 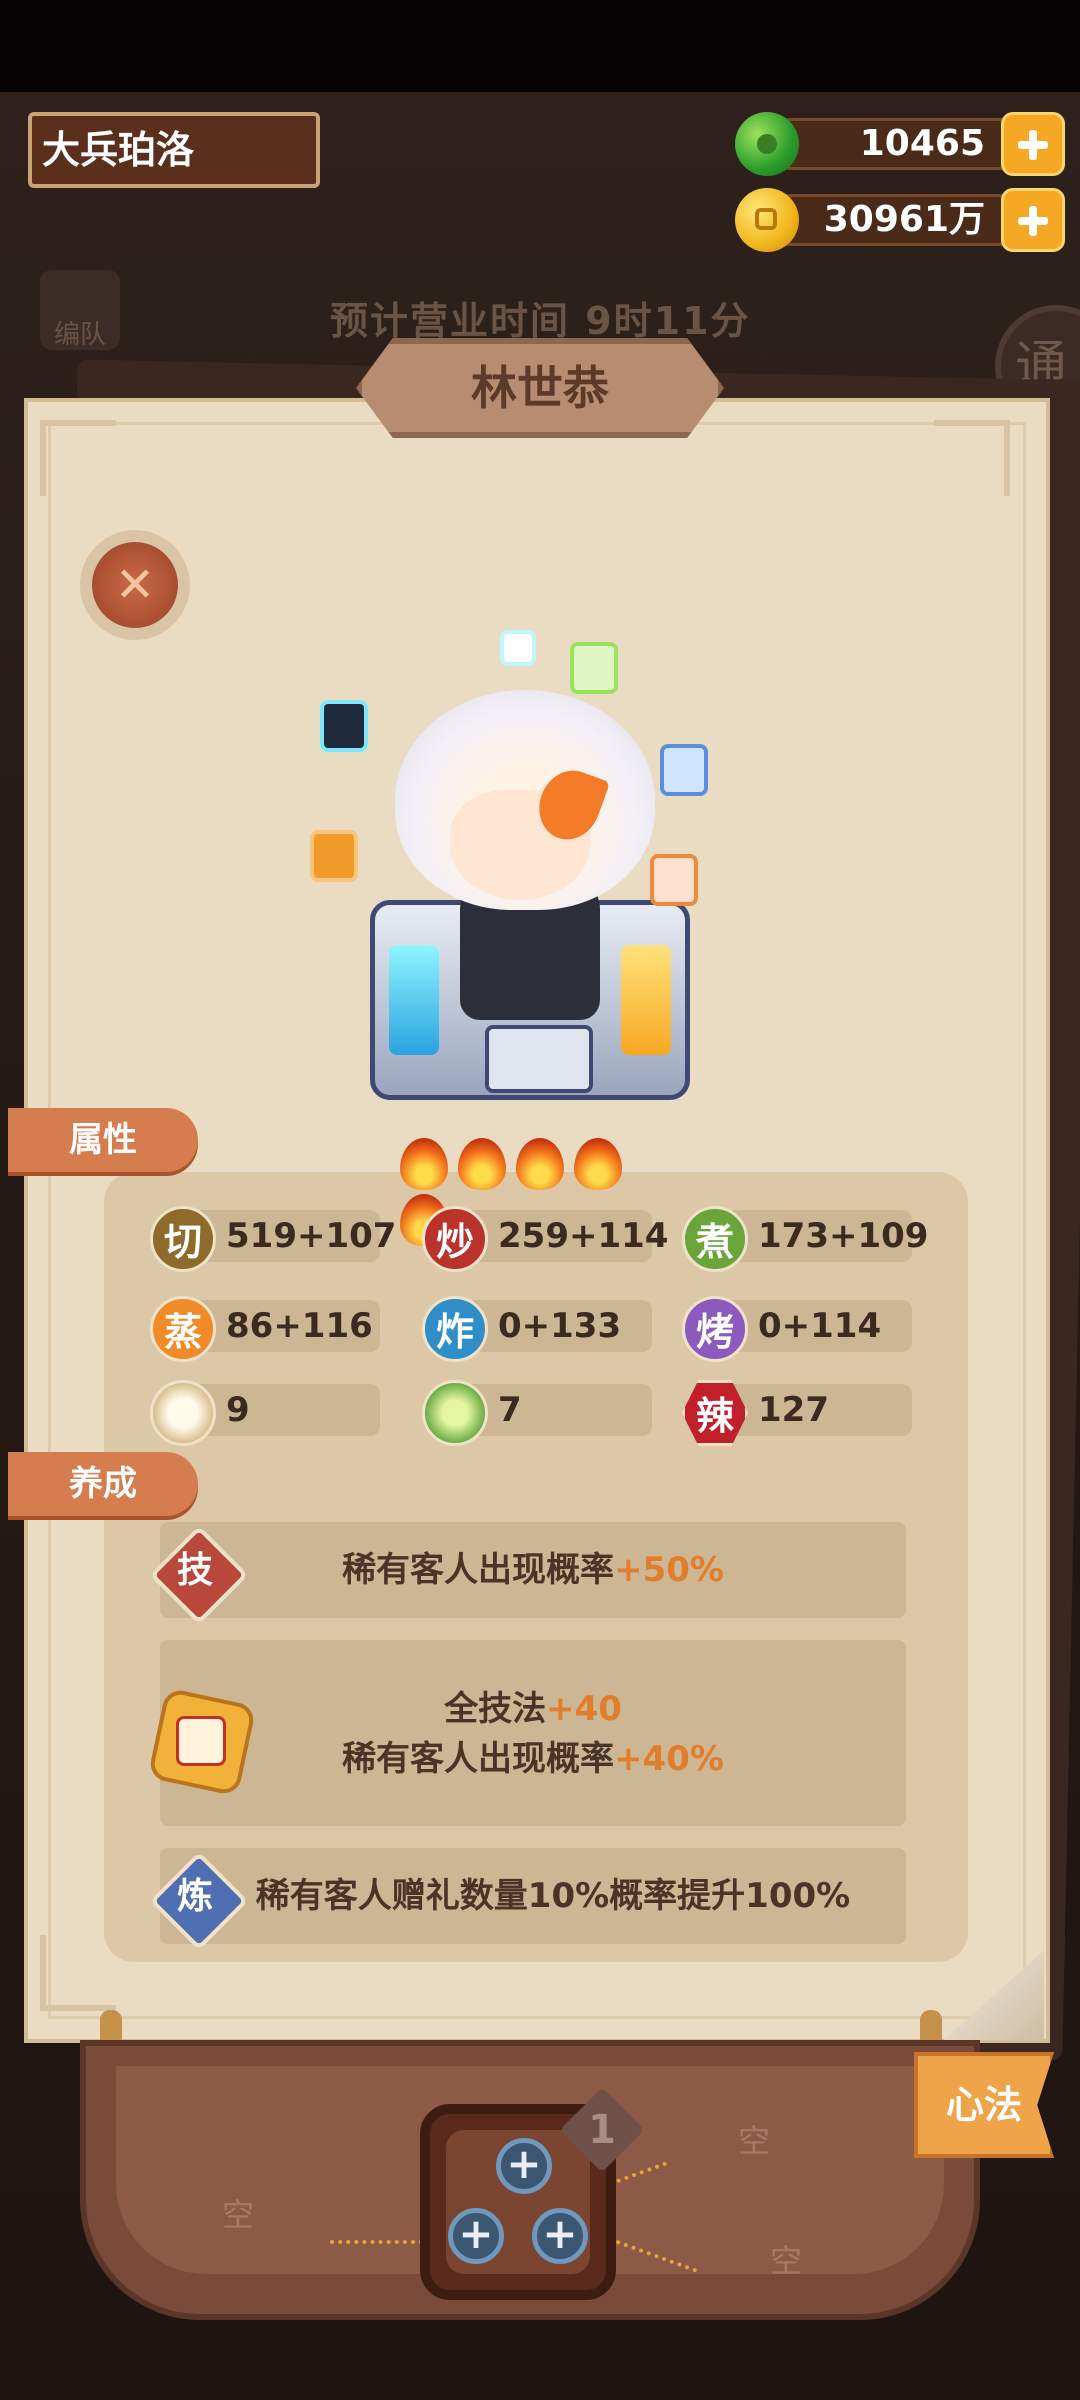 I want to click on coin-counter: 30961万, so click(x=900, y=220).